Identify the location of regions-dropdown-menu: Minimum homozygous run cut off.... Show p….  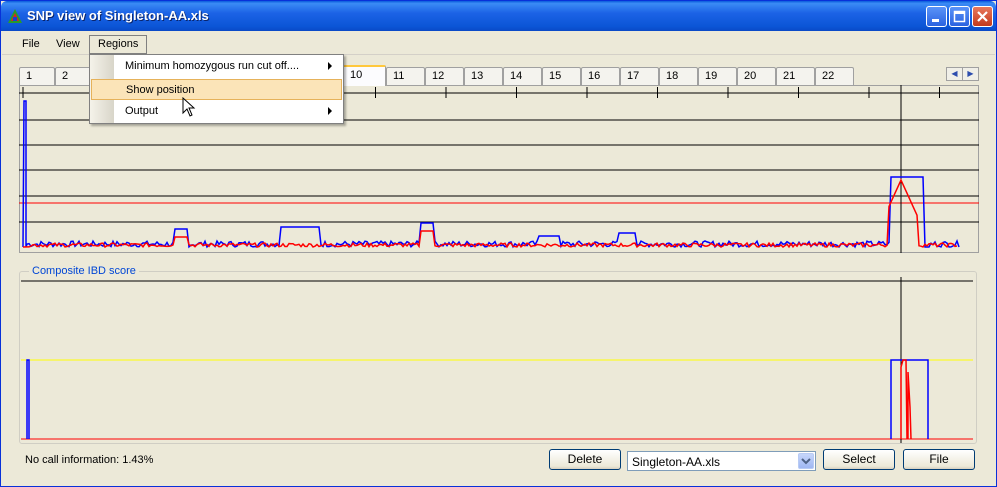
(216, 89).